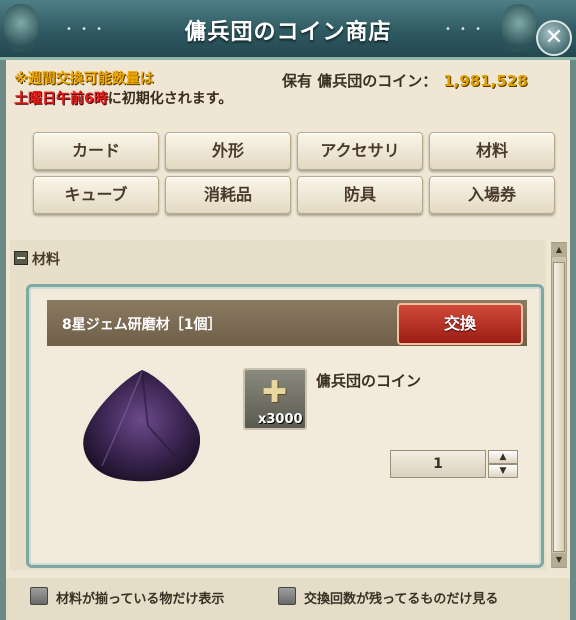  What do you see at coordinates (503, 471) in the screenshot?
I see `quantity-decrease-icon: ▼` at bounding box center [503, 471].